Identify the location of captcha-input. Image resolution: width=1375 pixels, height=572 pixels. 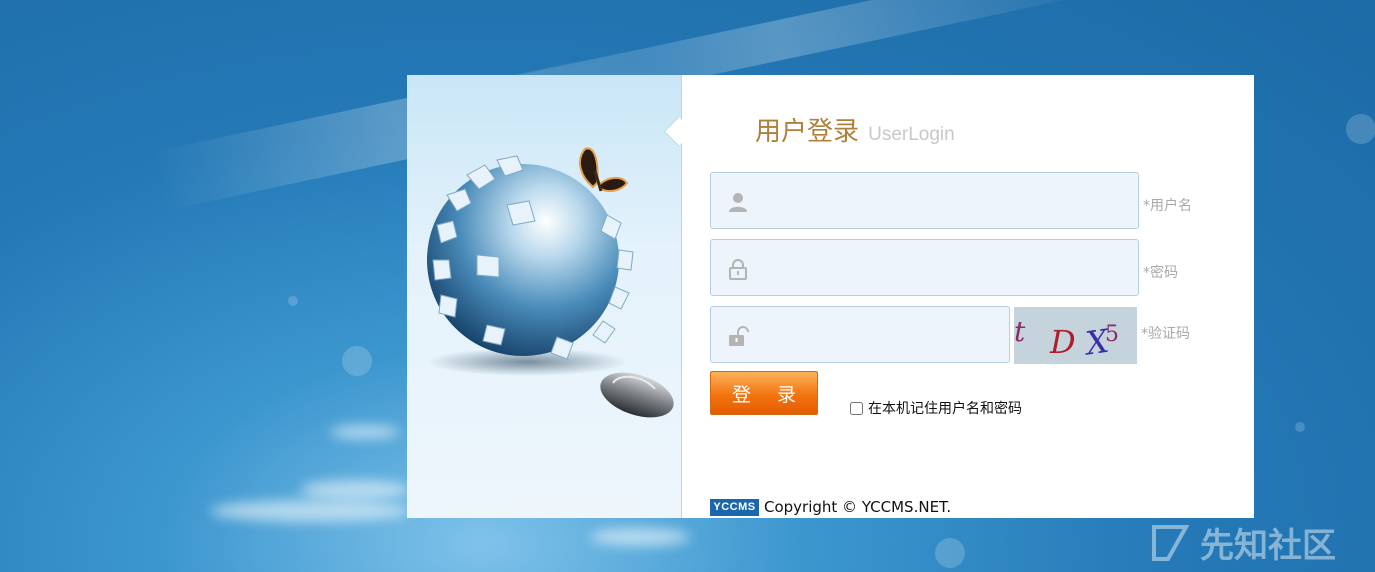
(878, 335).